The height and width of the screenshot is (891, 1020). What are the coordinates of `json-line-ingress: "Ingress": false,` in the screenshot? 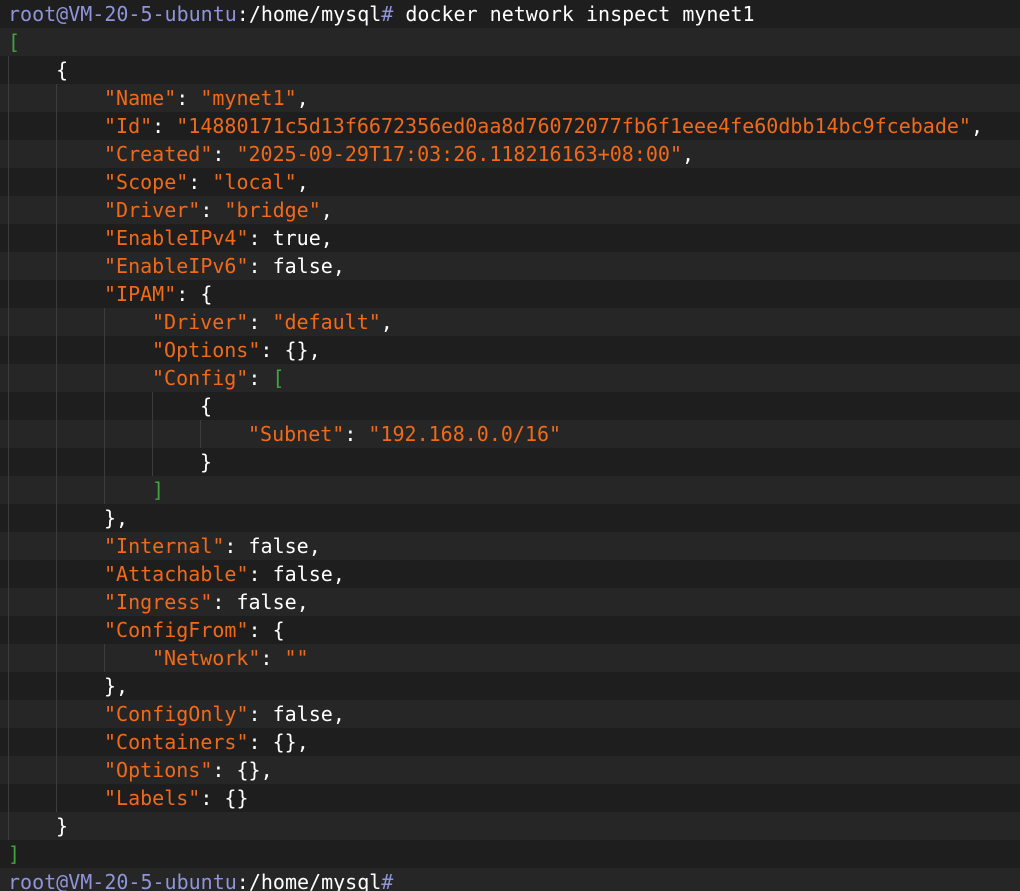 It's located at (510, 602).